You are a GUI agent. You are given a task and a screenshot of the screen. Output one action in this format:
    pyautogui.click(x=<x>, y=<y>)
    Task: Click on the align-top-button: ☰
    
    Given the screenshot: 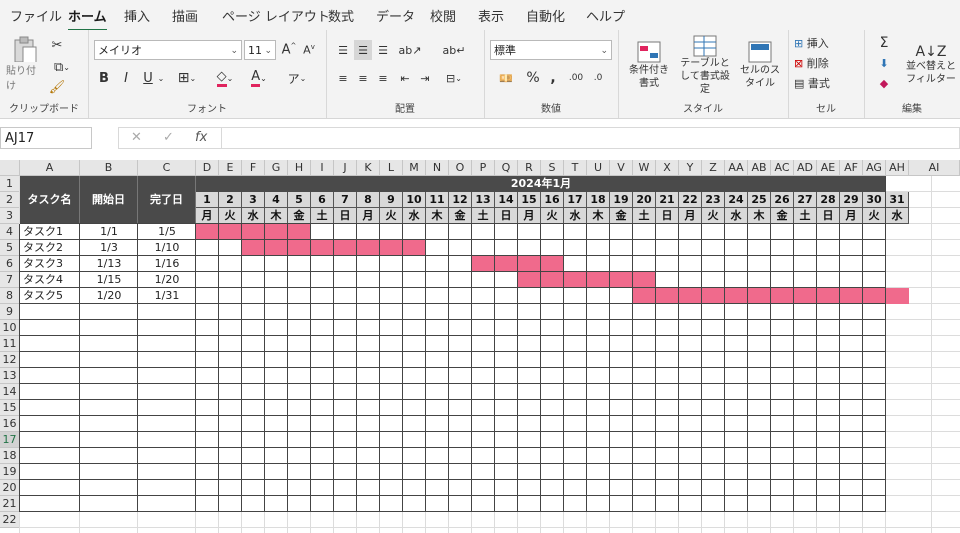 What is the action you would take?
    pyautogui.click(x=343, y=50)
    